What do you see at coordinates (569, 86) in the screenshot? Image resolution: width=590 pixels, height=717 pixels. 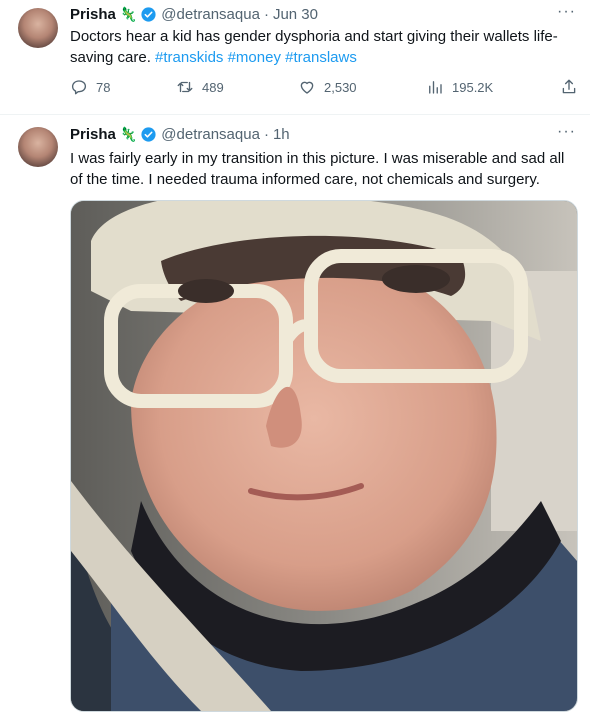 I see `share-icon` at bounding box center [569, 86].